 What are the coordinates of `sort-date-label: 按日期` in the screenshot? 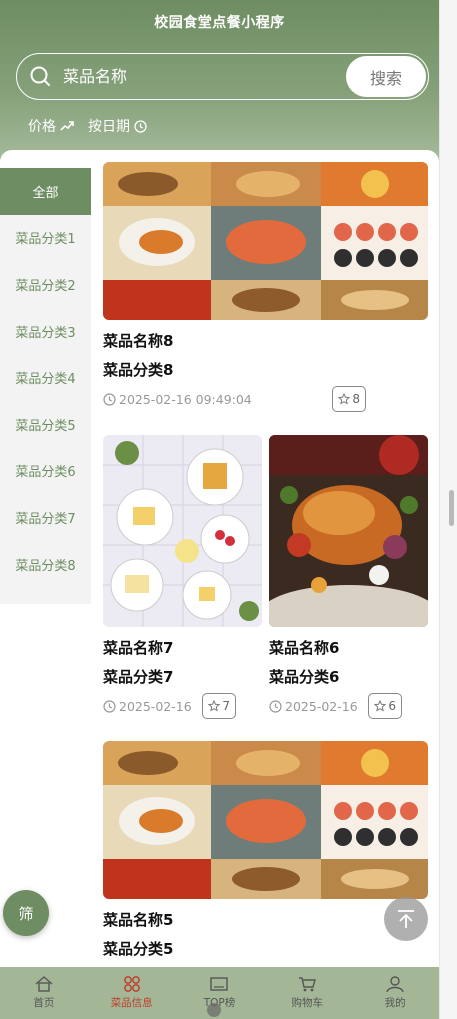 It's located at (109, 127).